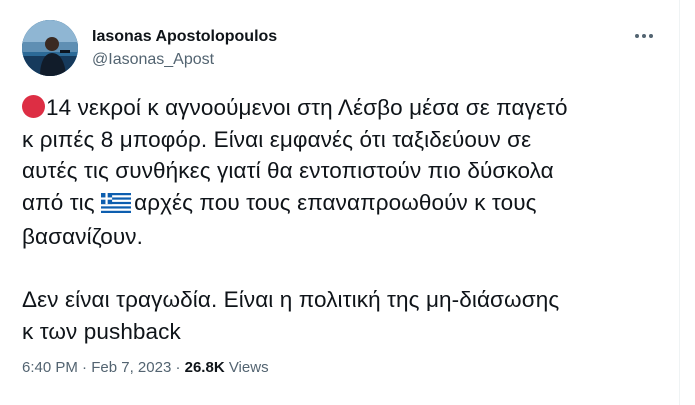 The width and height of the screenshot is (695, 405). Describe the element at coordinates (342, 48) in the screenshot. I see `tweet-header: Iasonas Apostolopoulos @Iasonas_Apost` at that location.